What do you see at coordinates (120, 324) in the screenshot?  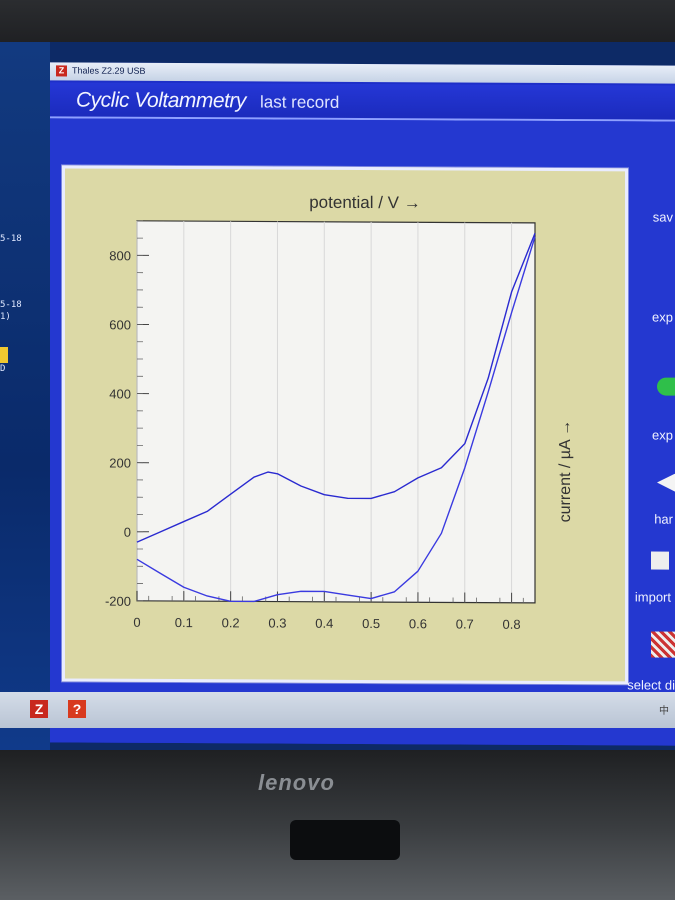 I see `y-tick-label: 600` at bounding box center [120, 324].